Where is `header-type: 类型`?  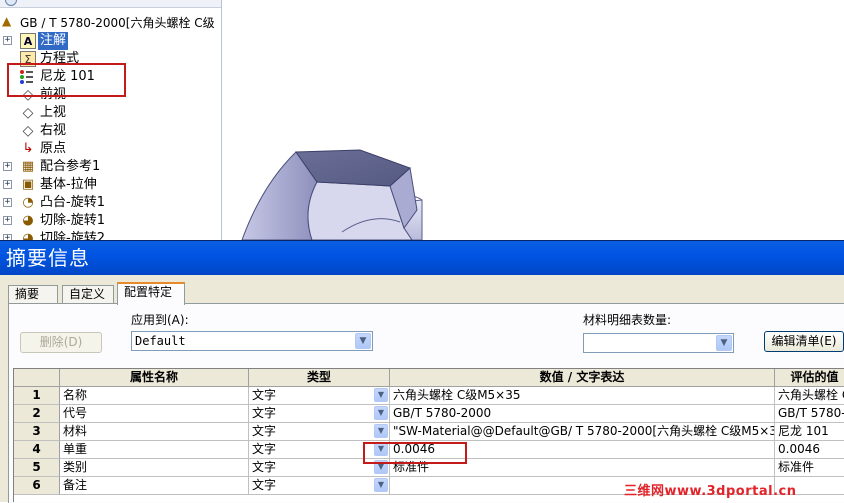
header-type: 类型 is located at coordinates (319, 378).